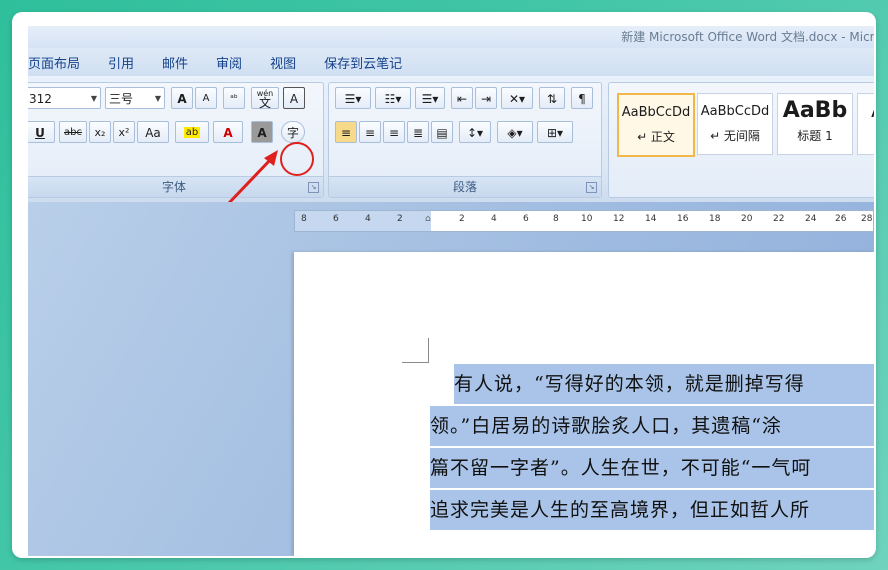  What do you see at coordinates (747, 219) in the screenshot?
I see `ruler-tick: 20` at bounding box center [747, 219].